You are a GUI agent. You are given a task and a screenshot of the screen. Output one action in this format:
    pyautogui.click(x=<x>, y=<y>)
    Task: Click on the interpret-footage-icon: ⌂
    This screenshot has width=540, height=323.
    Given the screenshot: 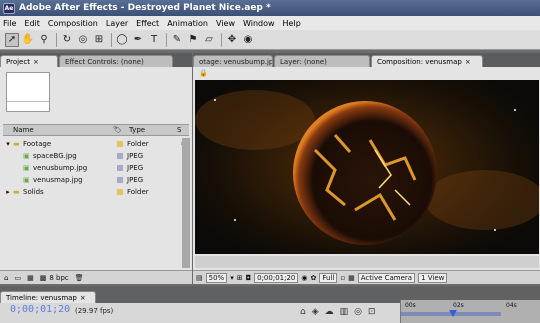 What is the action you would take?
    pyautogui.click(x=6, y=278)
    